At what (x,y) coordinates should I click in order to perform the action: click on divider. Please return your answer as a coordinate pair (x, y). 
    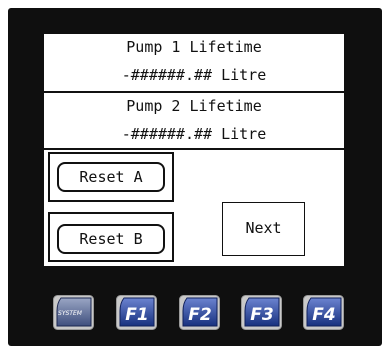
    Looking at the image, I should click on (194, 149).